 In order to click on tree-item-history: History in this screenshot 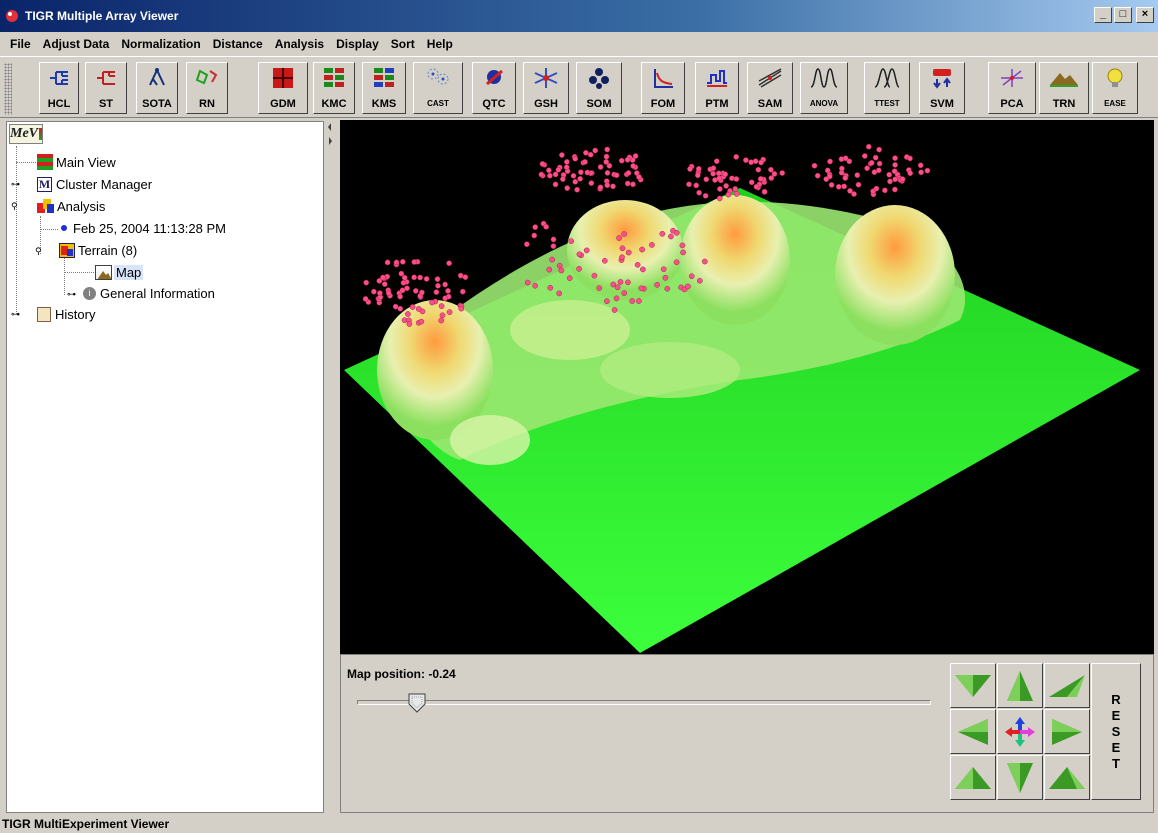, I will do `click(66, 314)`.